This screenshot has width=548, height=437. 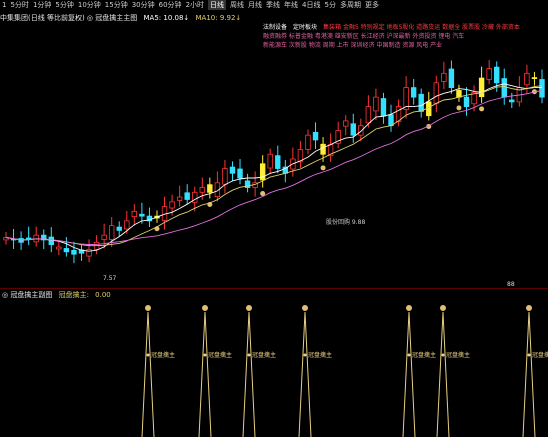 What do you see at coordinates (27, 295) in the screenshot?
I see `sub-indicator-name: ◎ 冠盘擒主副图` at bounding box center [27, 295].